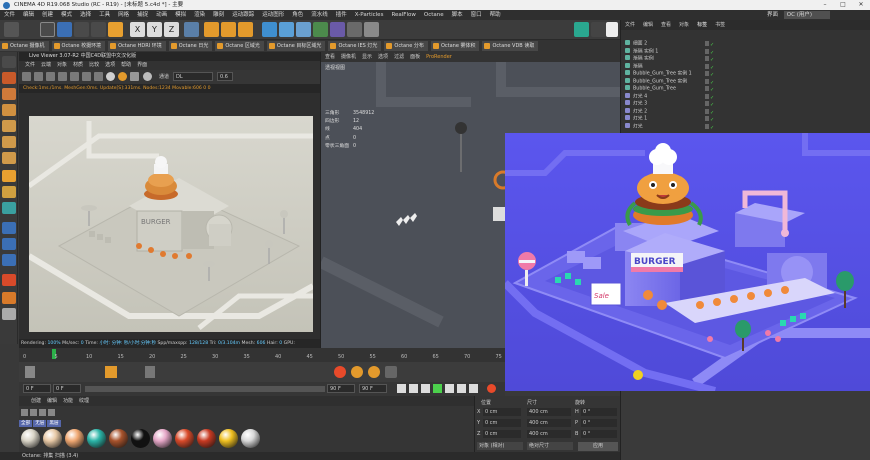 Image resolution: width=870 pixels, height=460 pixels. Describe the element at coordinates (439, 57) in the screenshot. I see `vp-menu-prorender: ProRender` at that location.